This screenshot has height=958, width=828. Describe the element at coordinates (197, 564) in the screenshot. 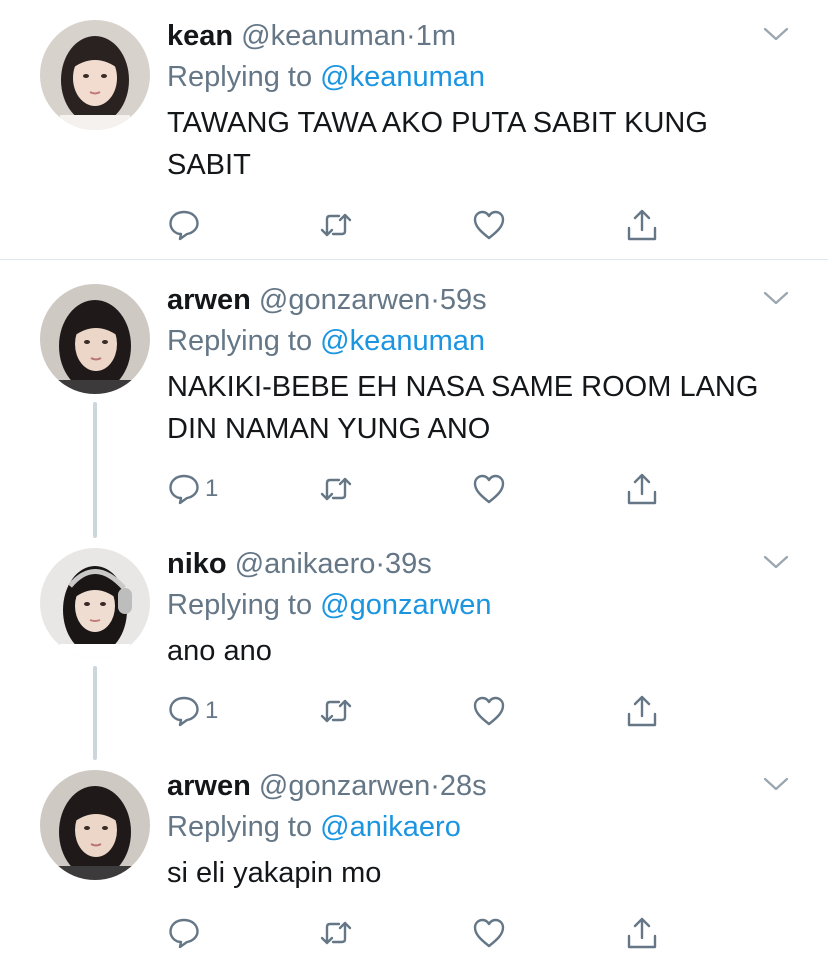

I see `display-name: niko` at that location.